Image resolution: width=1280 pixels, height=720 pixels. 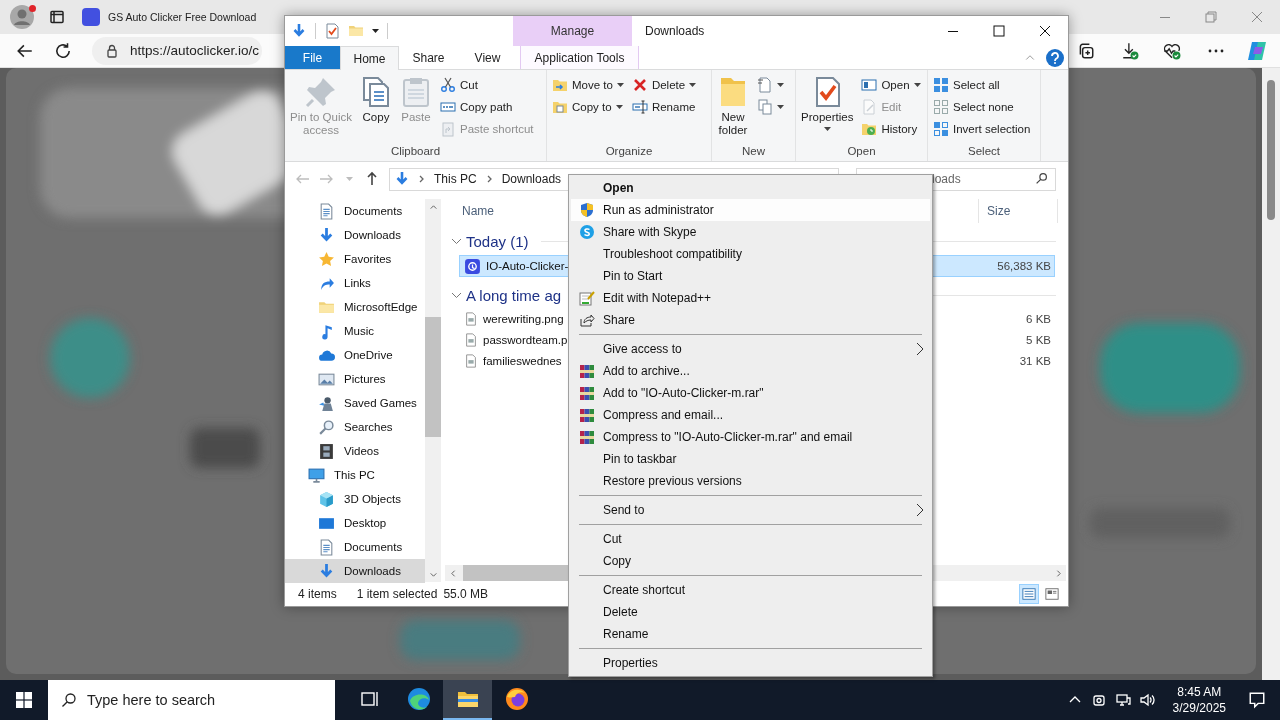 I want to click on file-name: familieswednes, so click(x=522, y=360).